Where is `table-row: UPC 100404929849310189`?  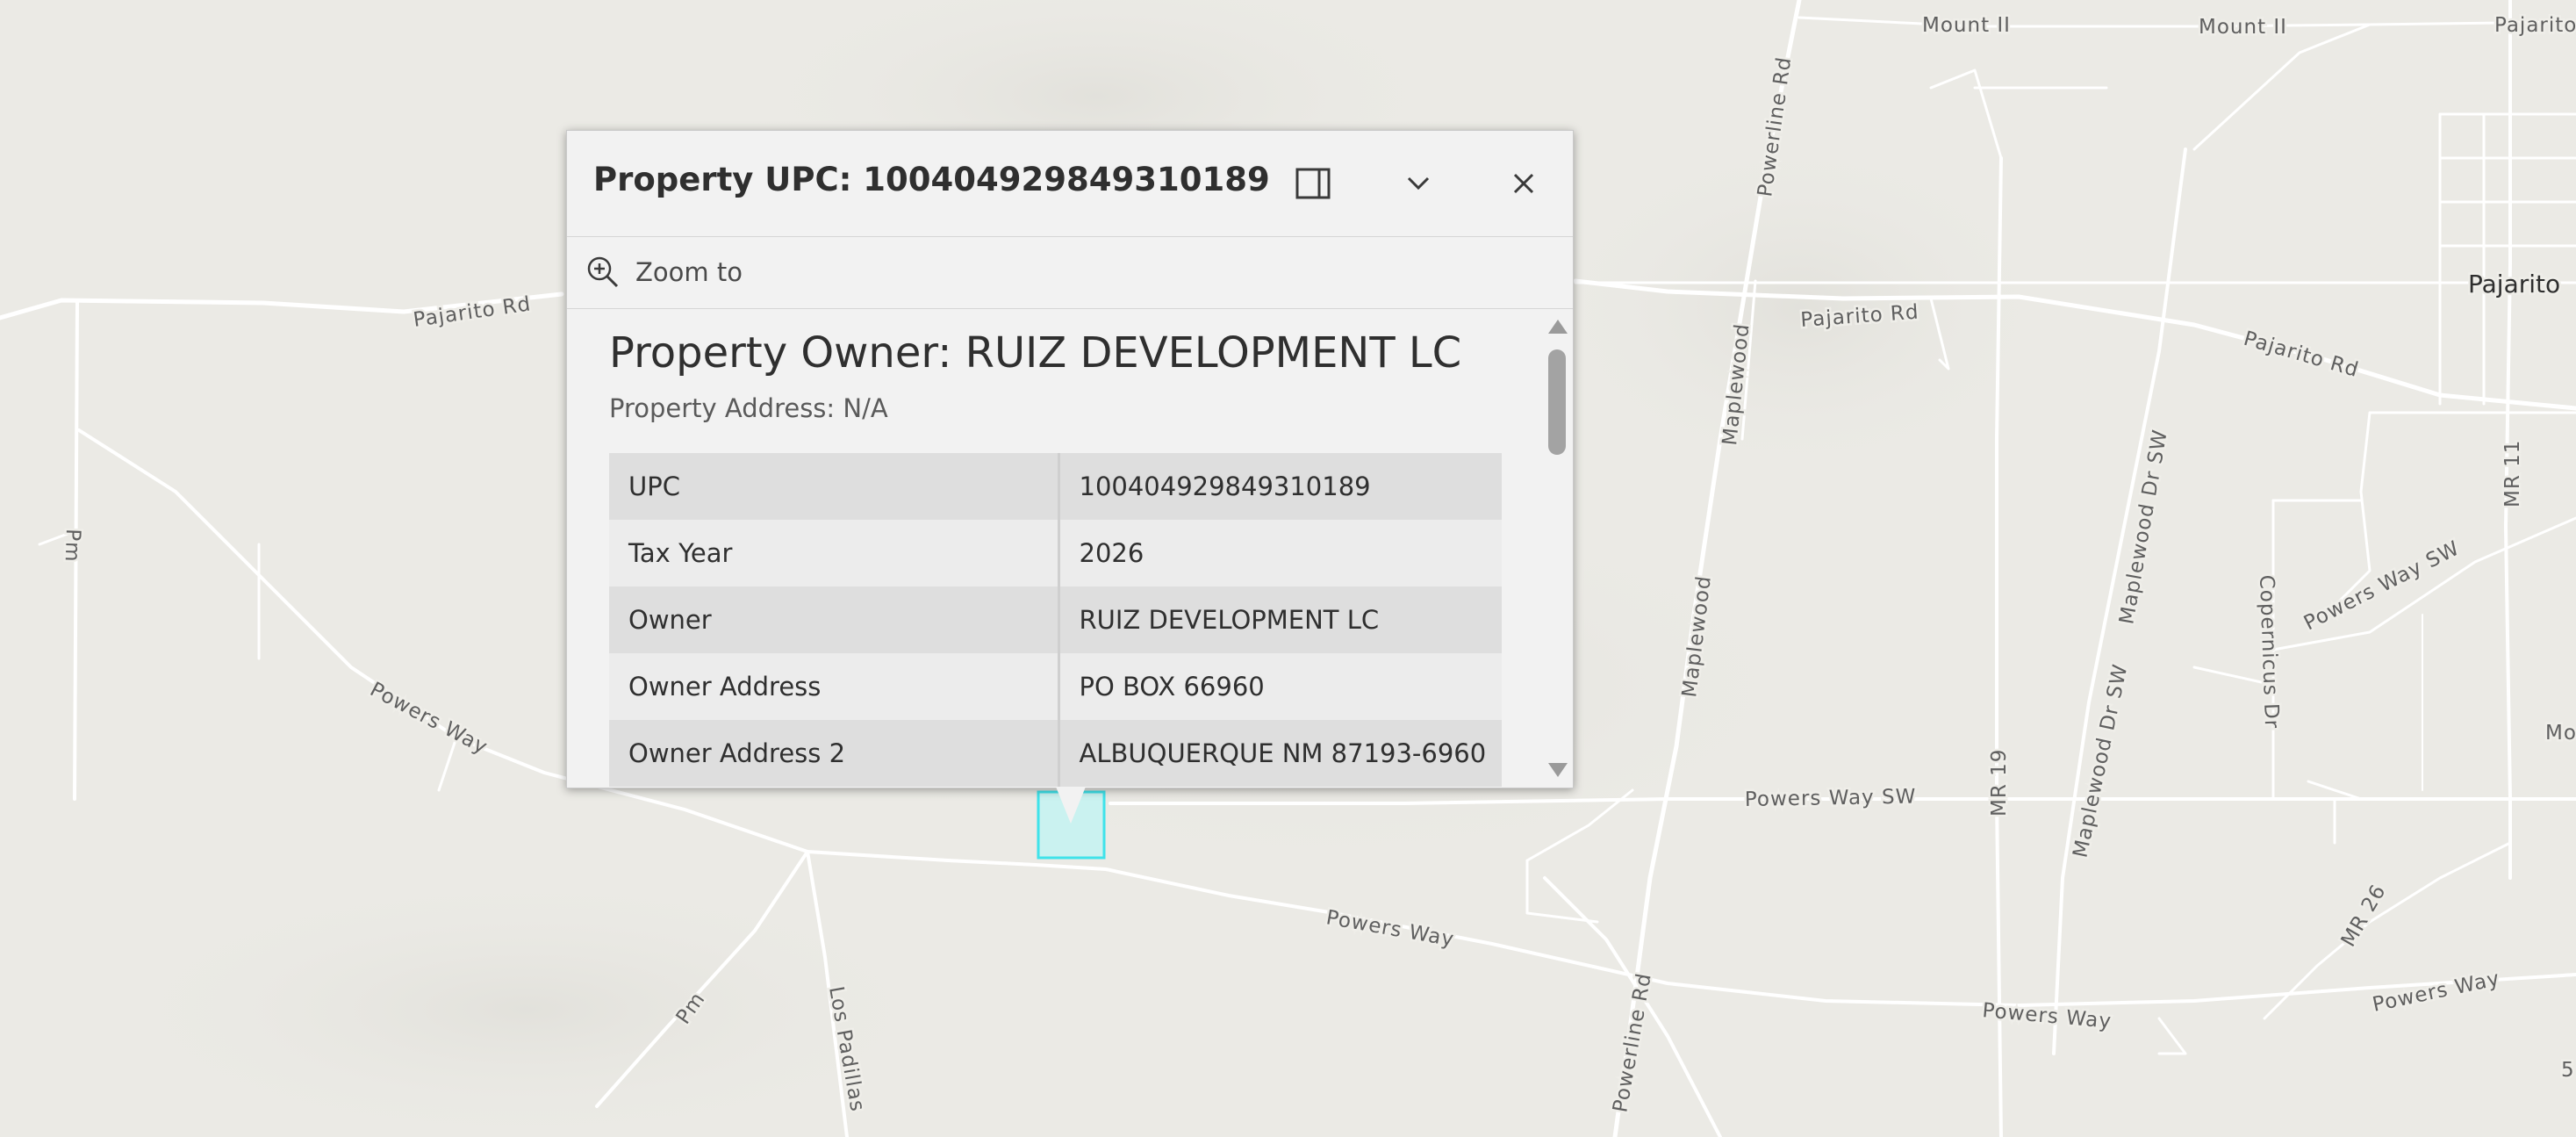 table-row: UPC 100404929849310189 is located at coordinates (1056, 486).